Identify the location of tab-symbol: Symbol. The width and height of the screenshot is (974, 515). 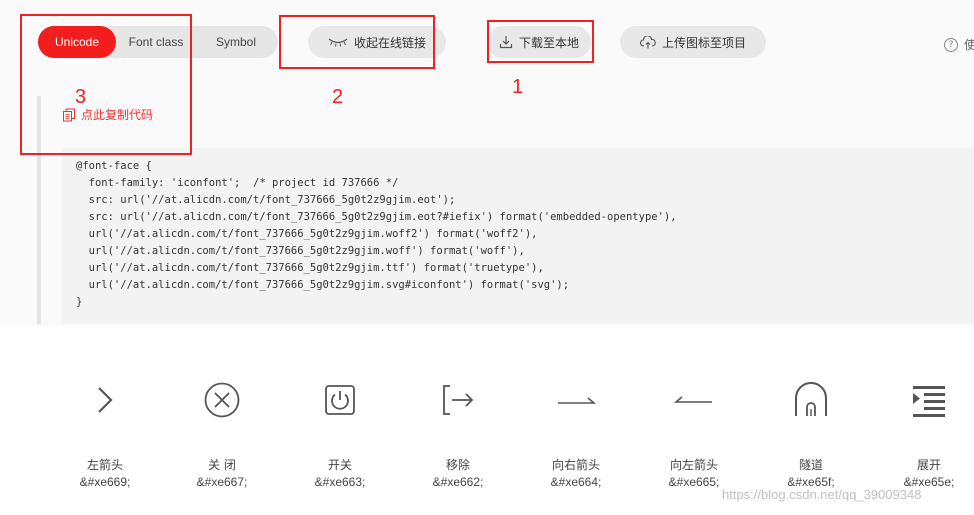
(236, 42).